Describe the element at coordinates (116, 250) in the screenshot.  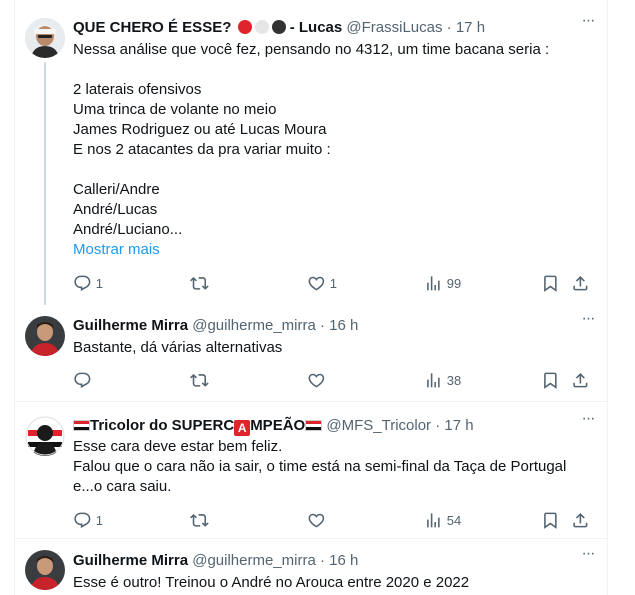
I see `show-more-link: Mostrar mais` at that location.